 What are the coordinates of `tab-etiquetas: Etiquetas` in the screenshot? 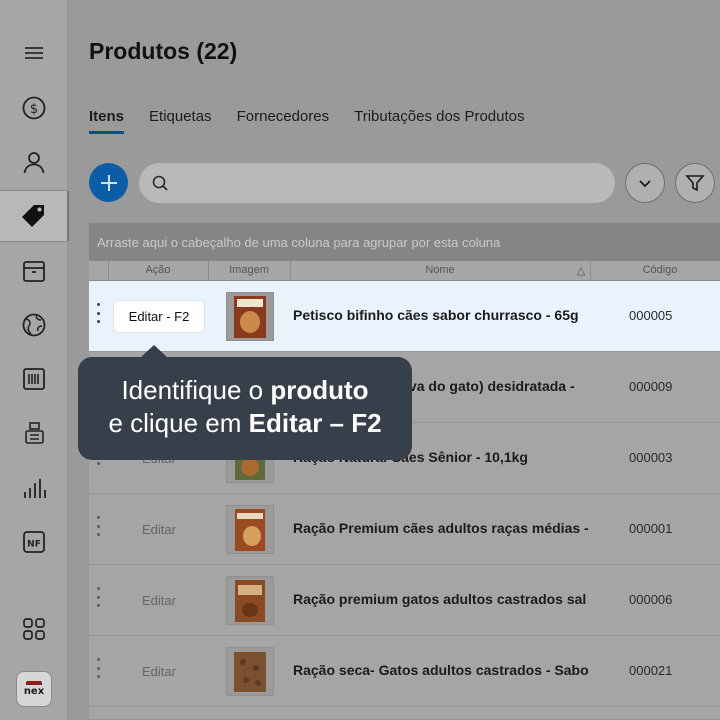 It's located at (180, 121).